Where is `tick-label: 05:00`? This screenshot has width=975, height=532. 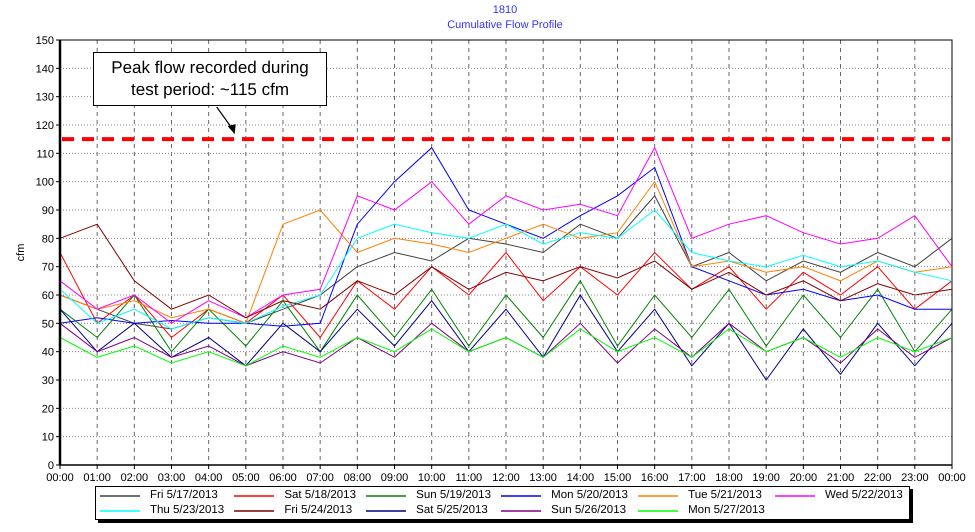 tick-label: 05:00 is located at coordinates (246, 477).